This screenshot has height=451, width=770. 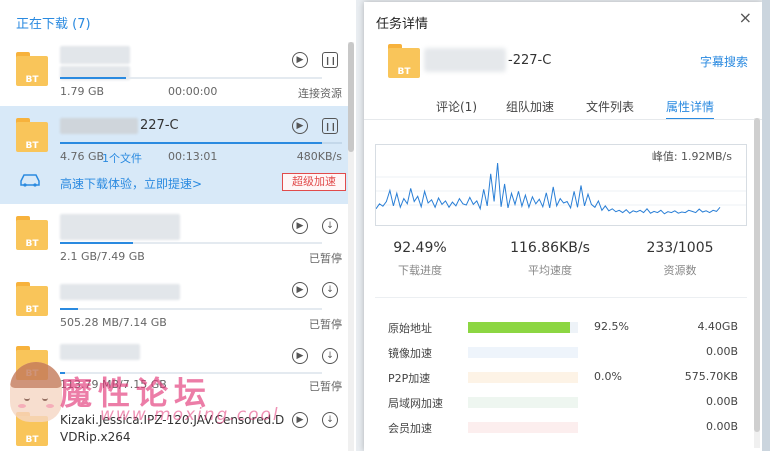 What do you see at coordinates (82, 156) in the screenshot?
I see `size-text: 4.76 GB` at bounding box center [82, 156].